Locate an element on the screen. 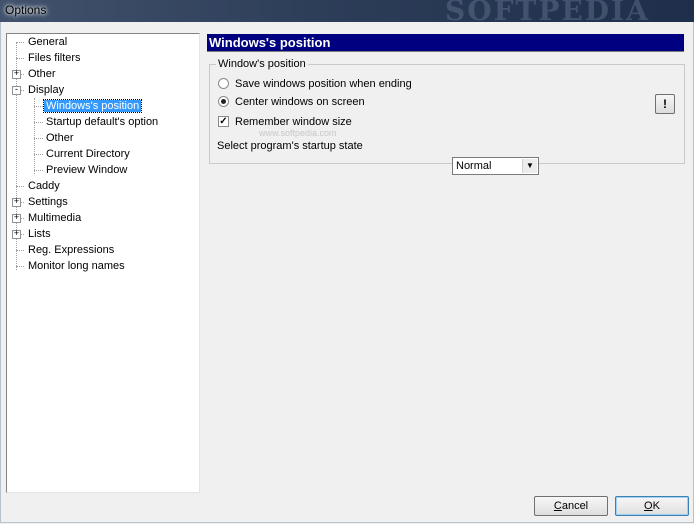  expand-settings-icon: + is located at coordinates (16, 202).